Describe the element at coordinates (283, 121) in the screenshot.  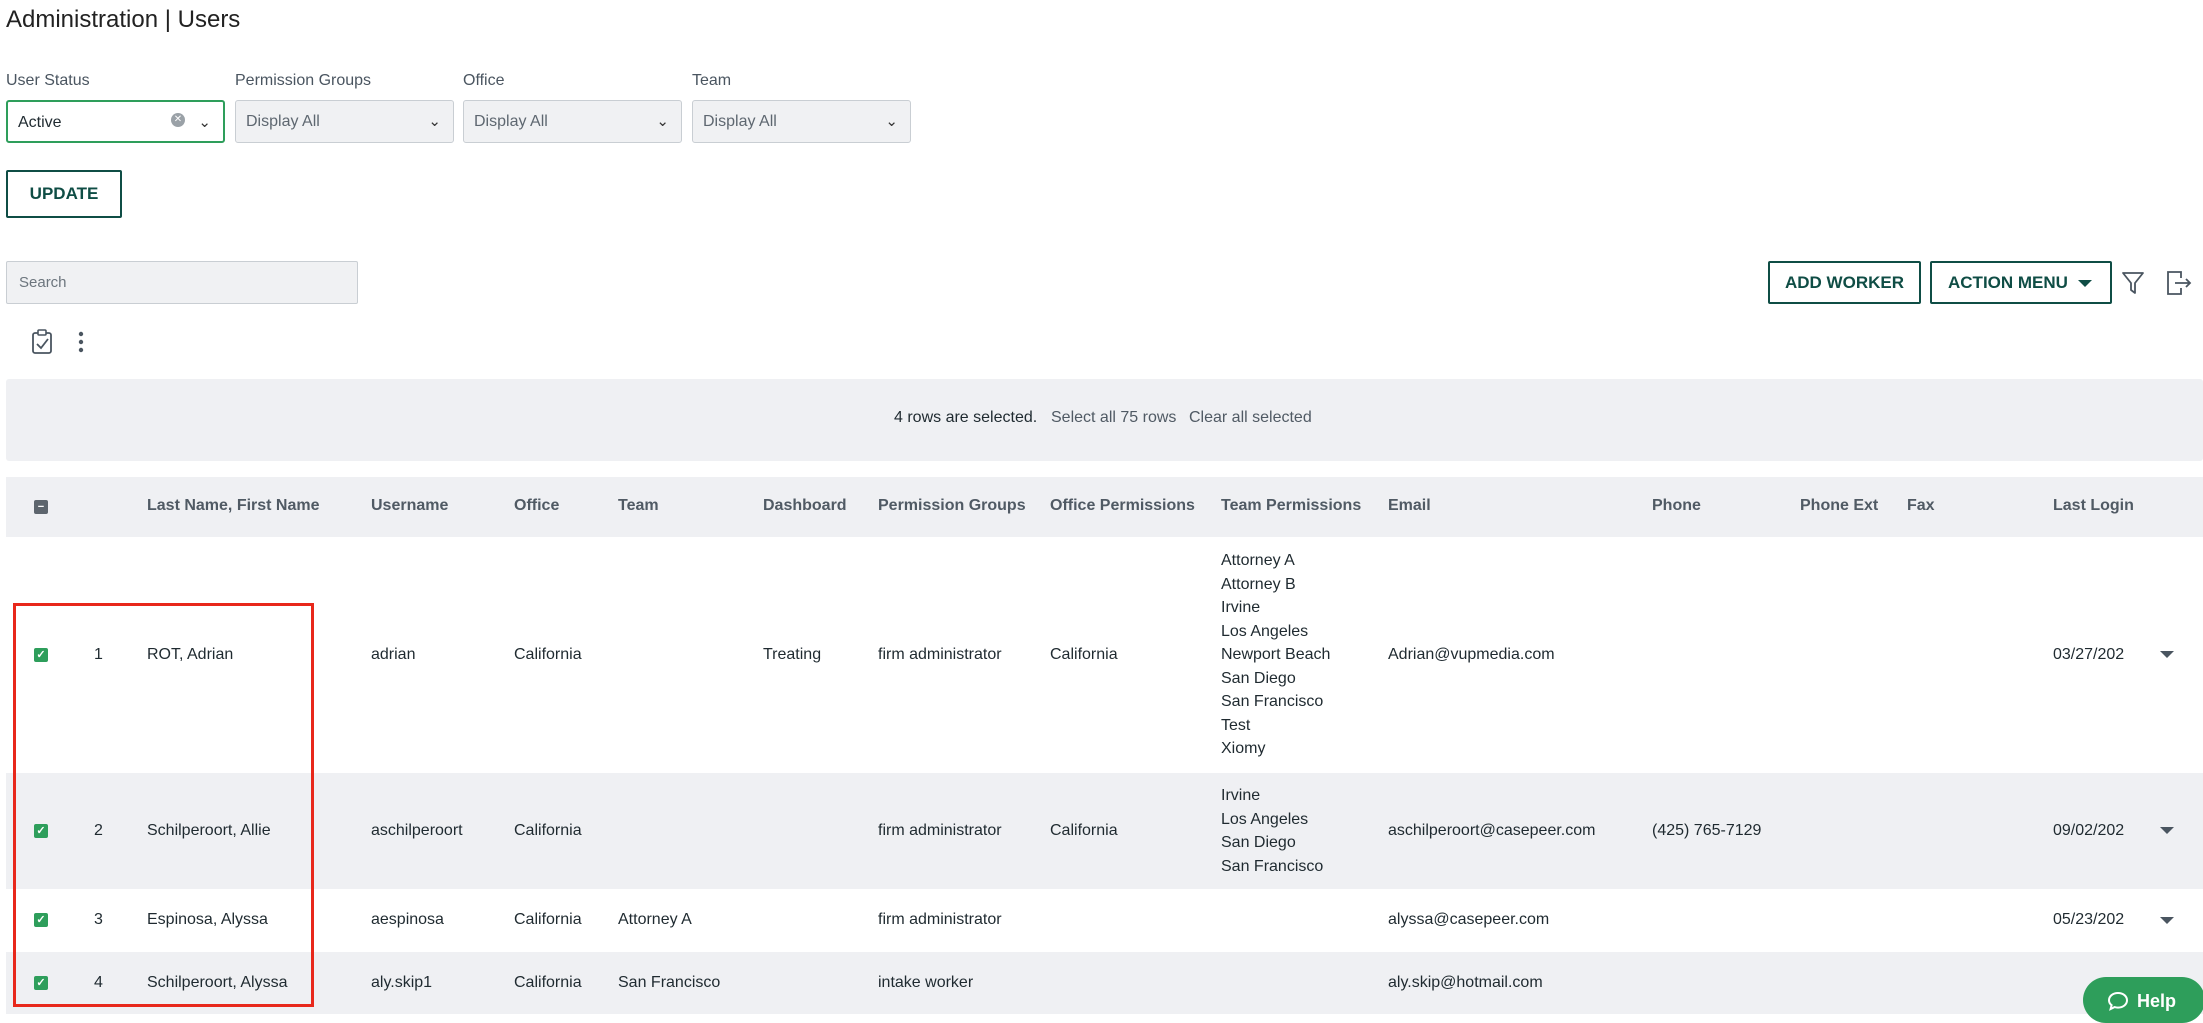
I see `permission-groups-value: Display All` at that location.